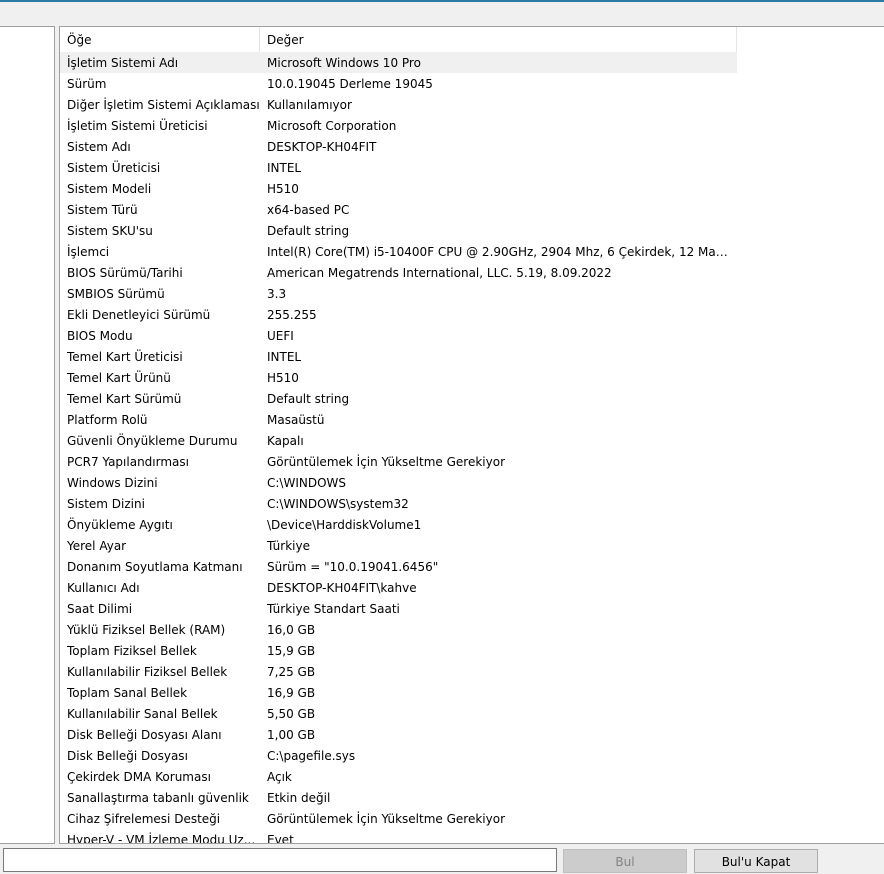  I want to click on table-row: Yüklü Fiziksel Bellek (RAM) 16,0 GB, so click(398, 629).